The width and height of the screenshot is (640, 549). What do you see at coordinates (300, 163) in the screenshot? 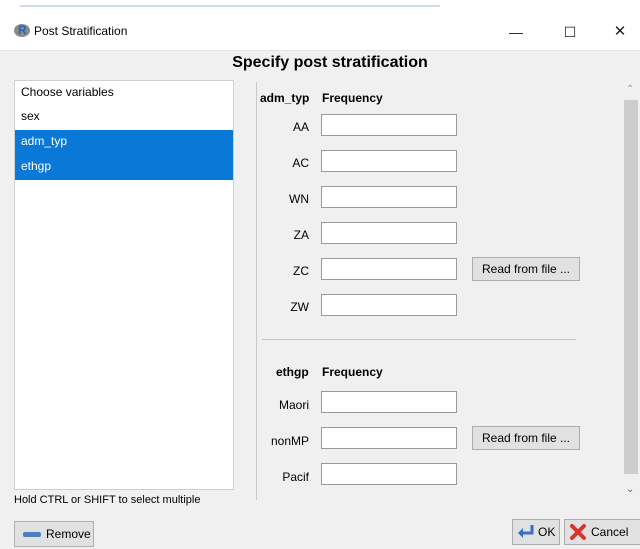
I see `level-label: AC` at bounding box center [300, 163].